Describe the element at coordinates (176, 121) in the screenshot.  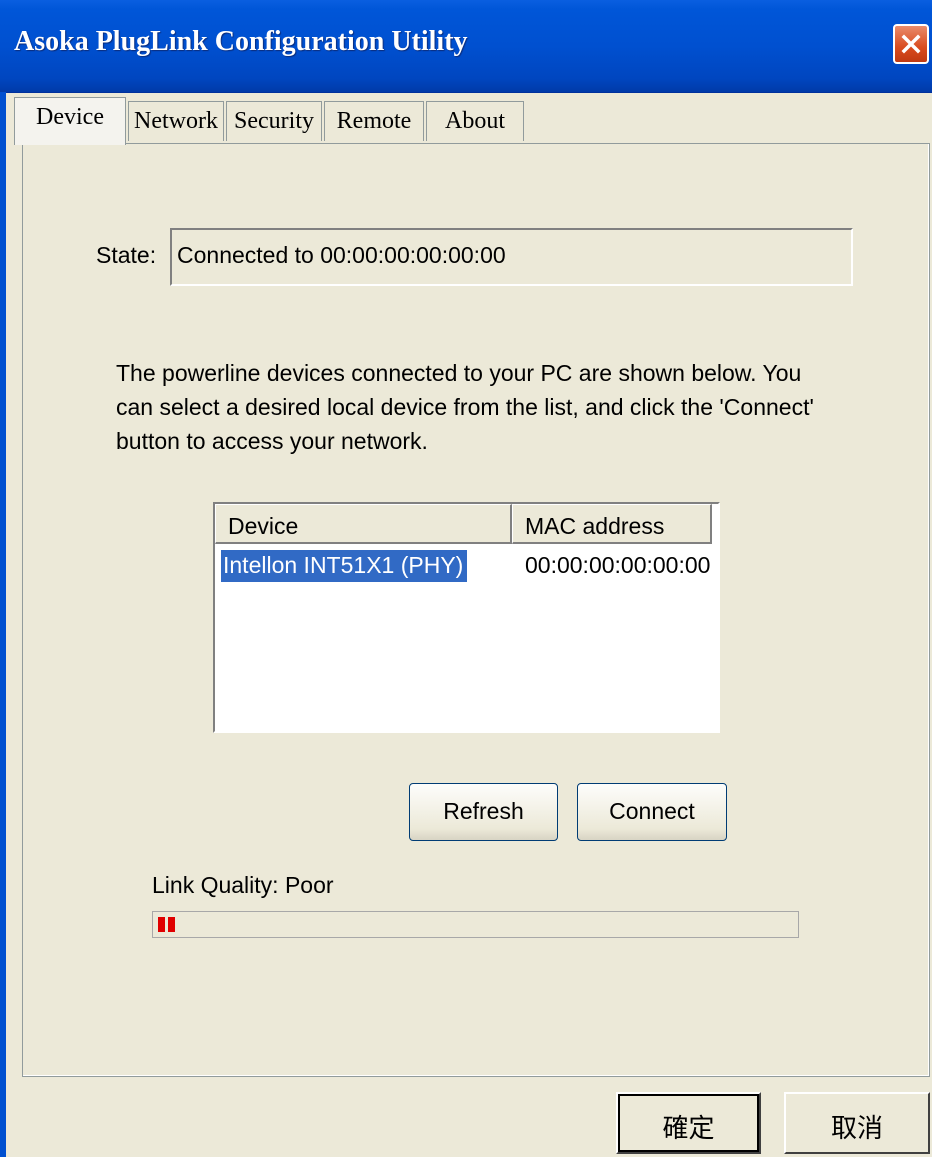
I see `tab-network: Network` at that location.